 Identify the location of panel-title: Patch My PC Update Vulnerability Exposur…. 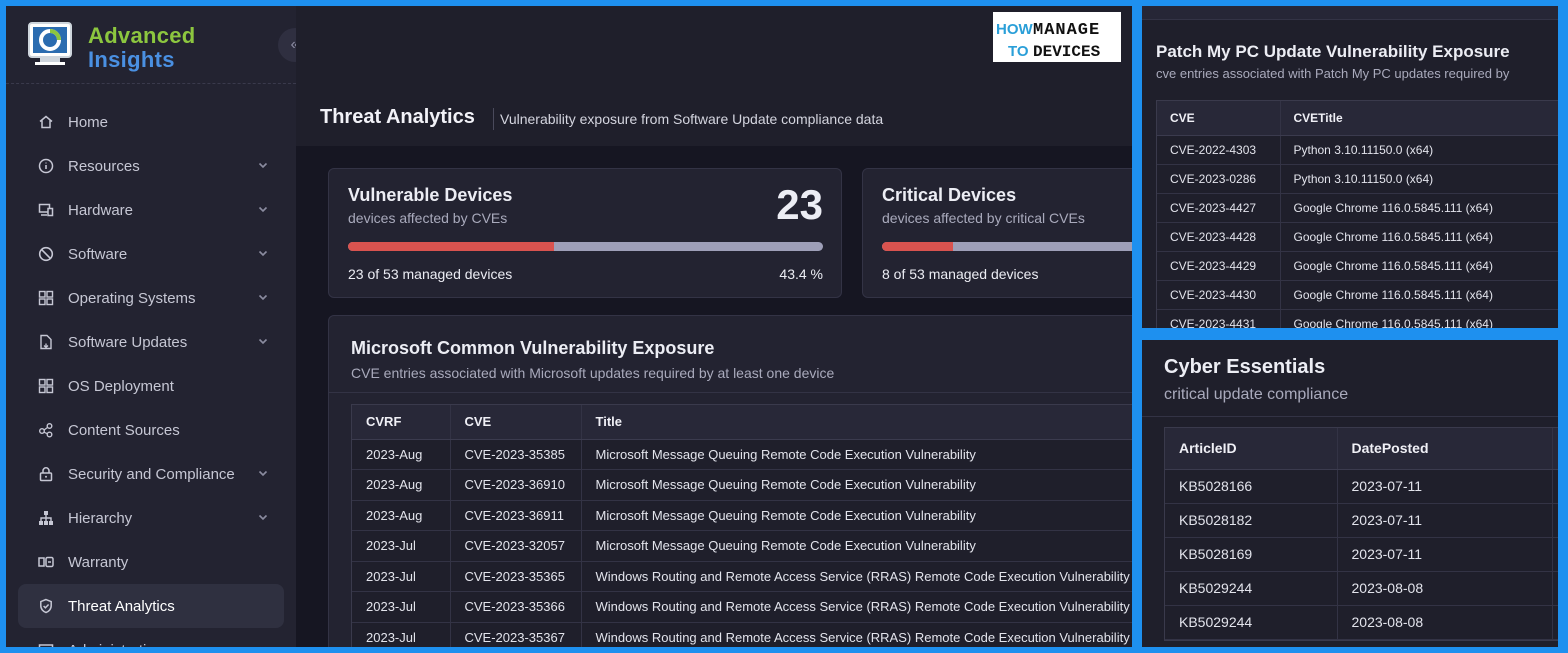
(1333, 51).